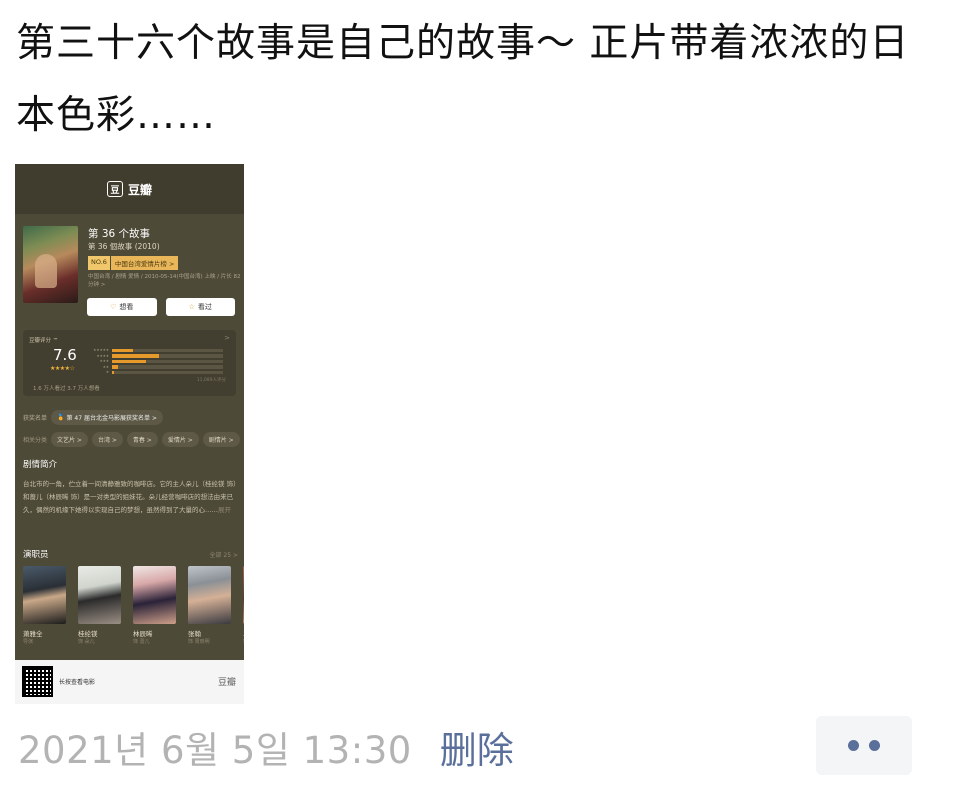  I want to click on award-text: 第 47 届台北金马影展获奖名单 >, so click(111, 418).